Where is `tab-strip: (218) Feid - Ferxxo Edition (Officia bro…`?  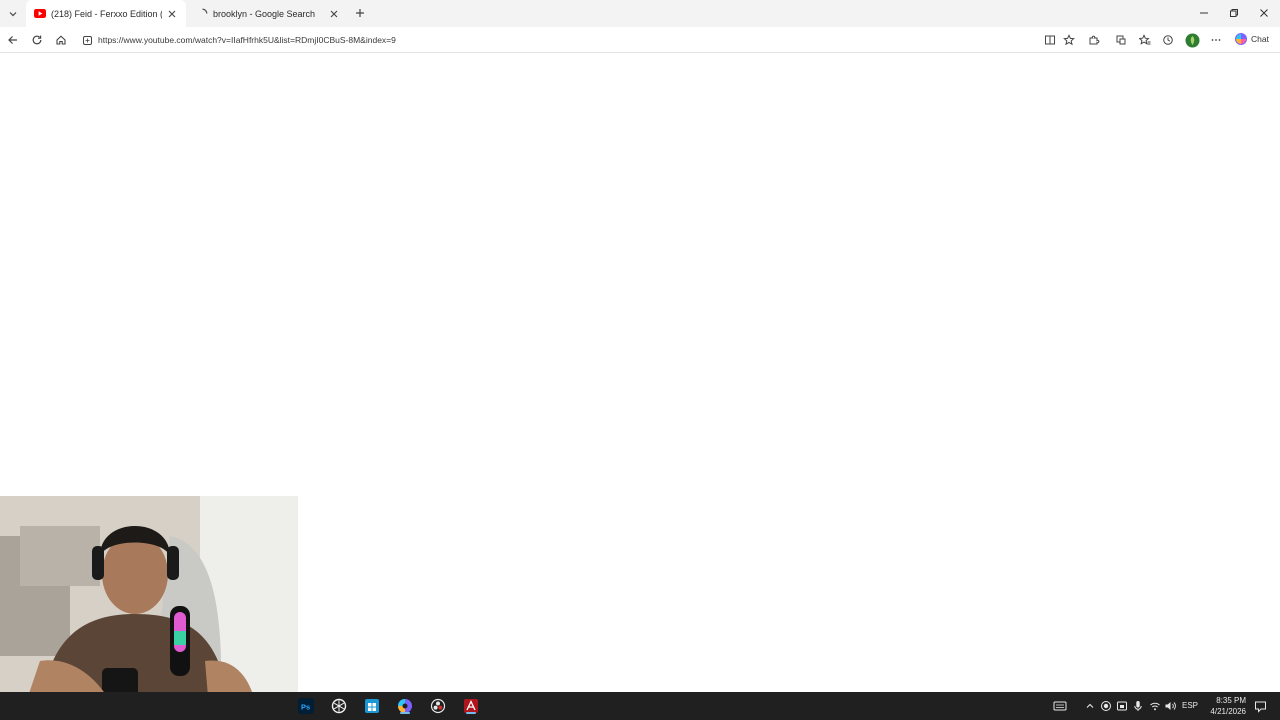
tab-strip: (218) Feid - Ferxxo Edition (Officia bro… is located at coordinates (640, 13).